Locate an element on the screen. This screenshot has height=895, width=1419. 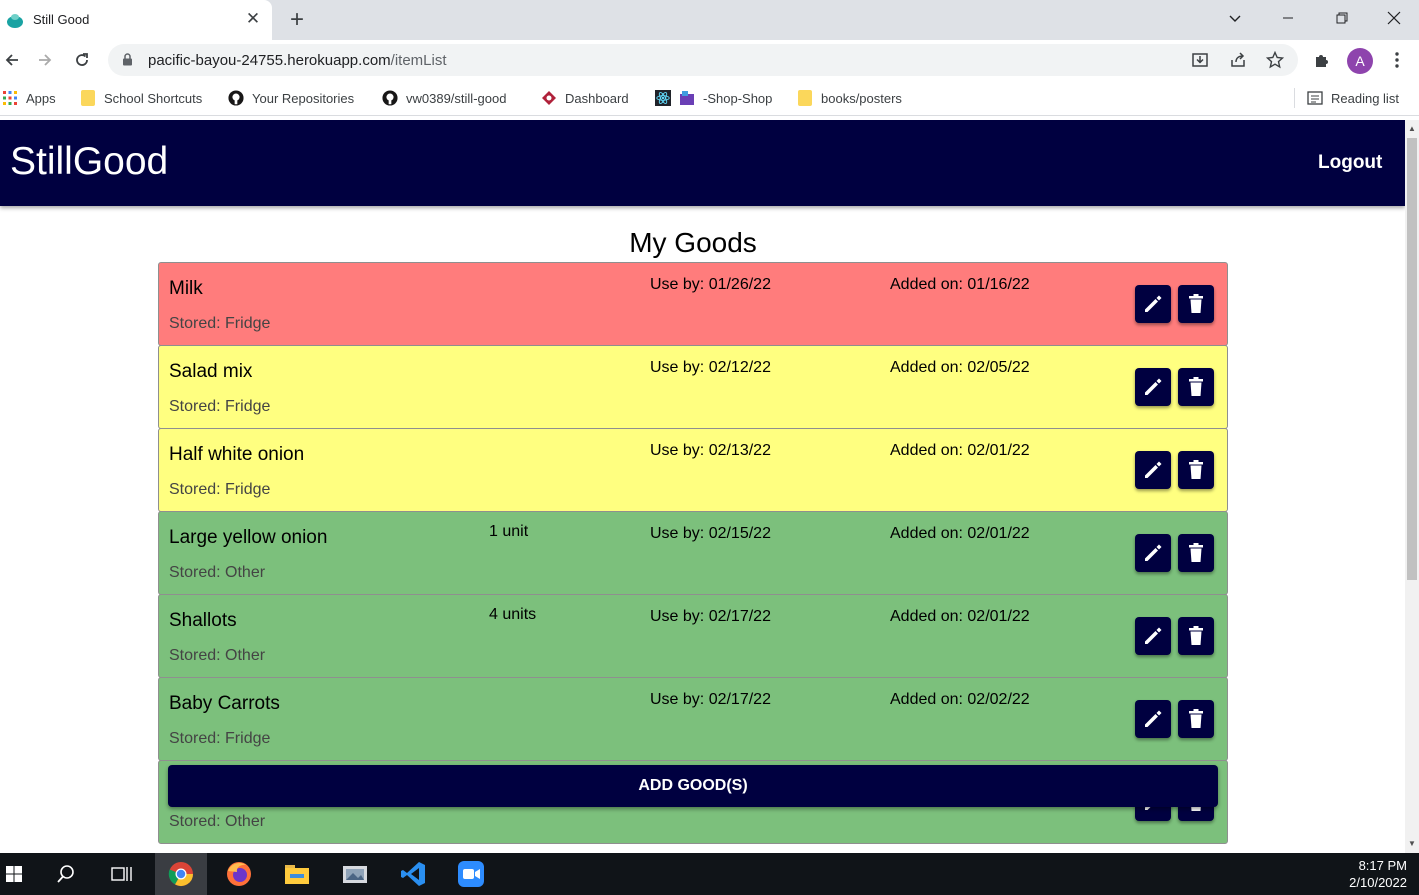
bookmark-school-shortcuts: School Shortcuts is located at coordinates (141, 98).